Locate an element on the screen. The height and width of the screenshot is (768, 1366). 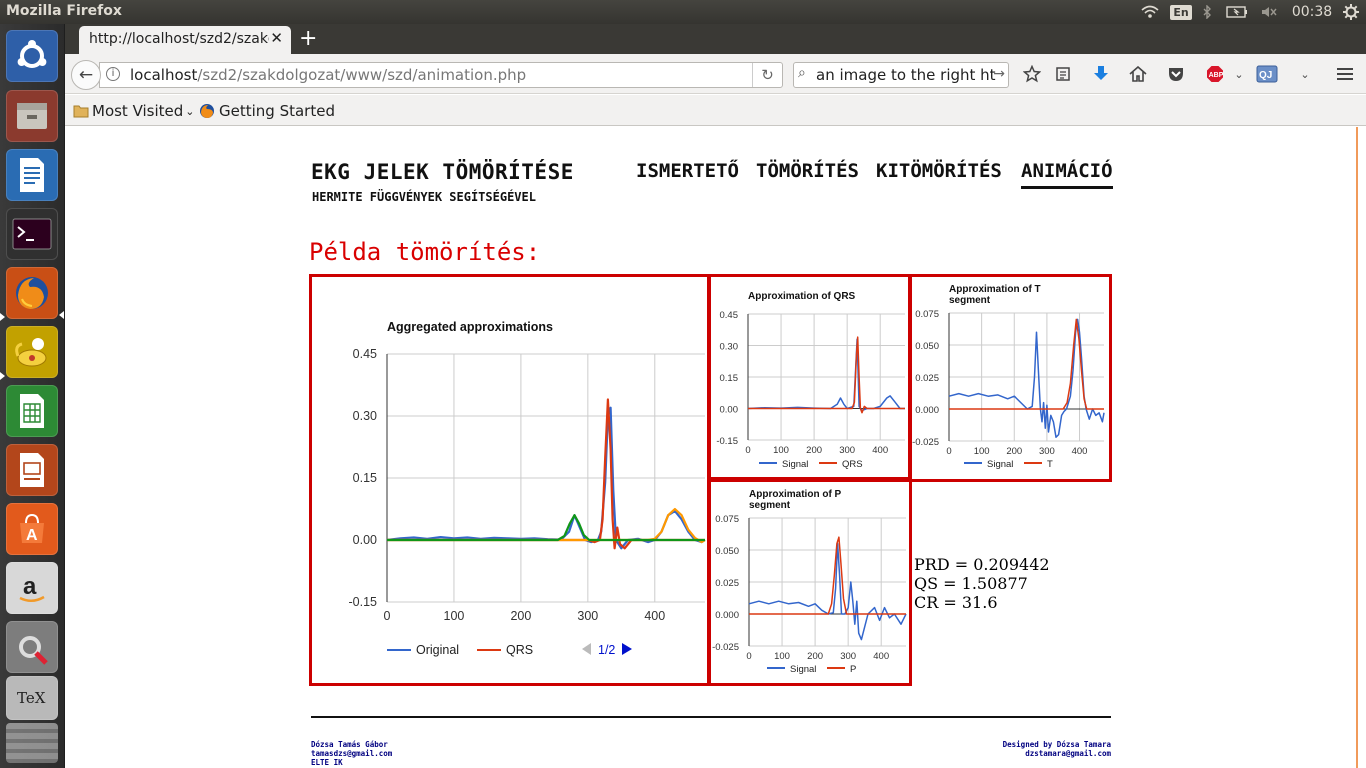
search-icon: ⌕ is located at coordinates (802, 73).